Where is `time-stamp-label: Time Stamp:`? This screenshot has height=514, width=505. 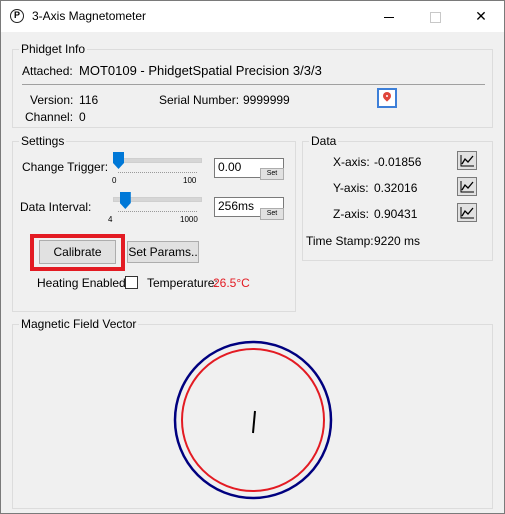
time-stamp-label: Time Stamp: is located at coordinates (340, 241).